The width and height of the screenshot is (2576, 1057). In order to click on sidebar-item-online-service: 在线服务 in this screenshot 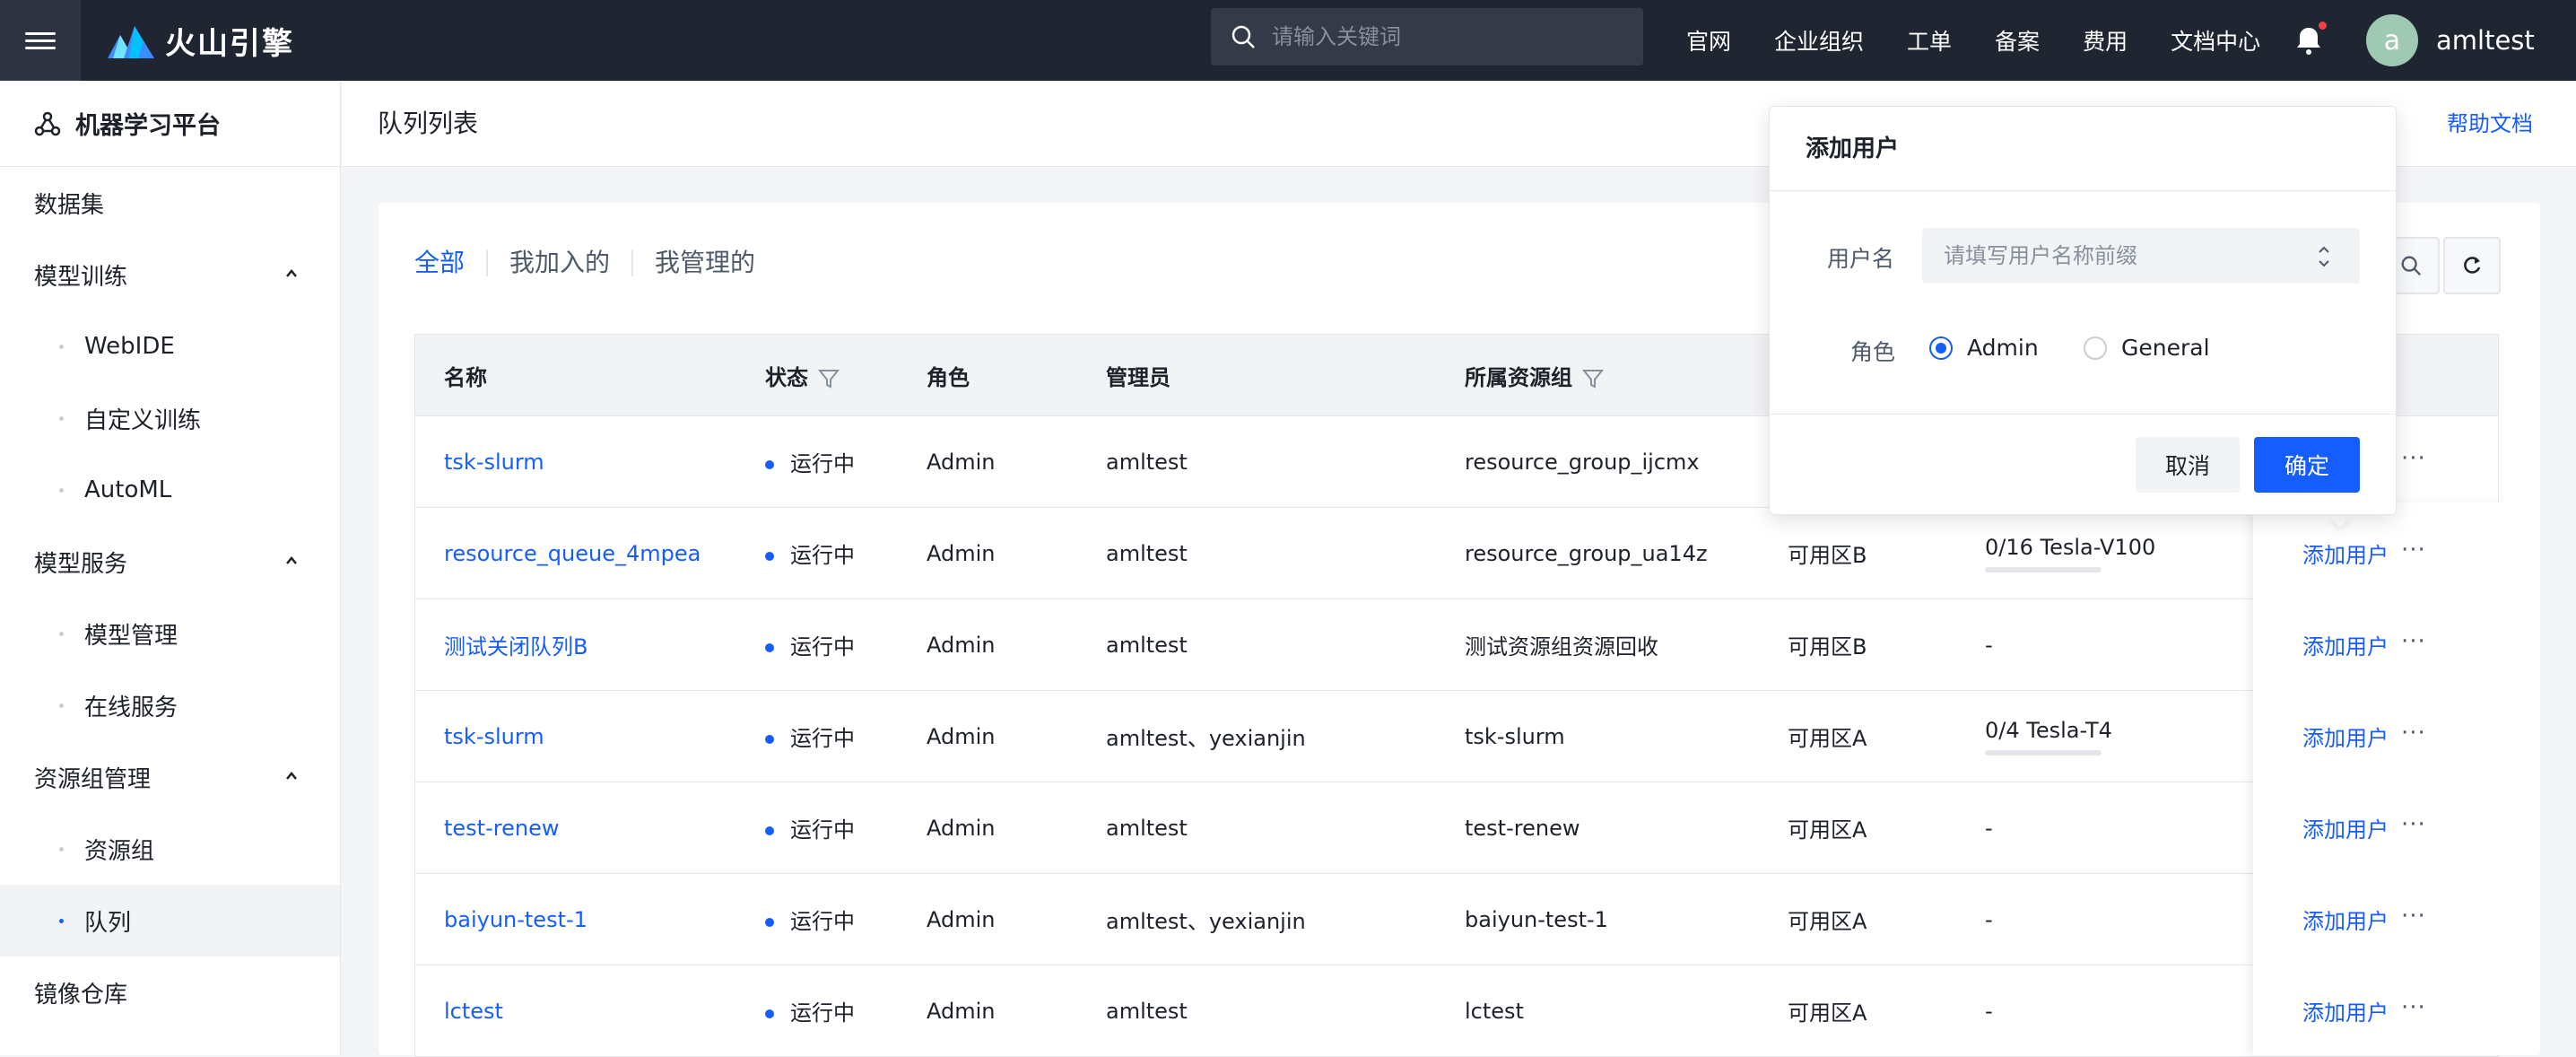, I will do `click(170, 705)`.